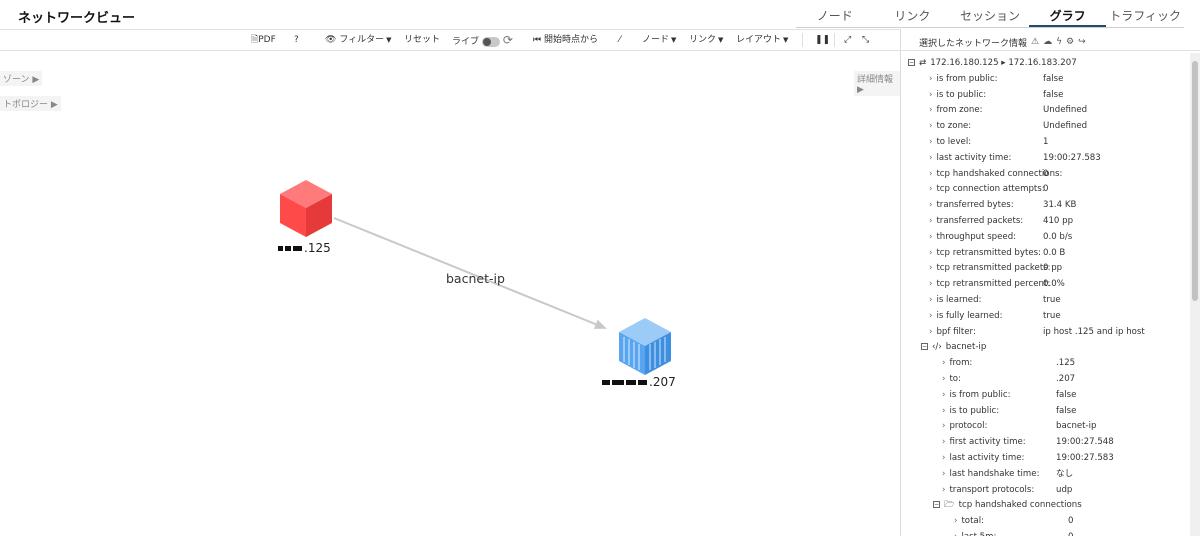  I want to click on tcp-group-tree-node: − 🗁 tcp handshaked connections, so click(1061, 505).